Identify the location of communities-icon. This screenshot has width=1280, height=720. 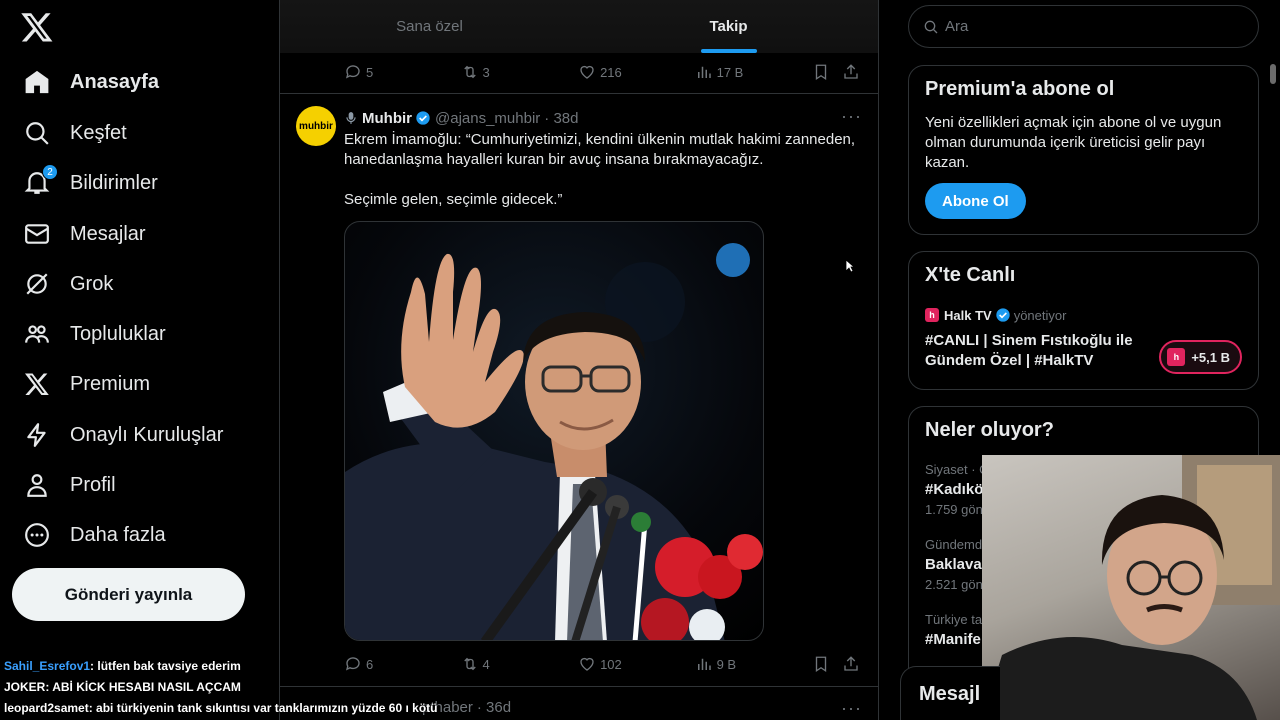
(37, 334).